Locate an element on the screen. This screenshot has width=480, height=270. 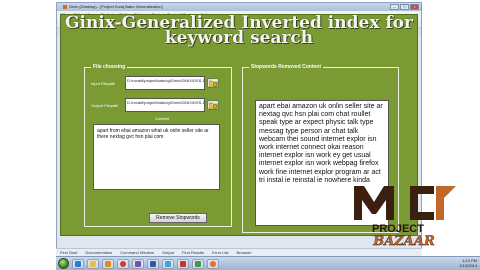
minimize-button: – is located at coordinates (394, 7).